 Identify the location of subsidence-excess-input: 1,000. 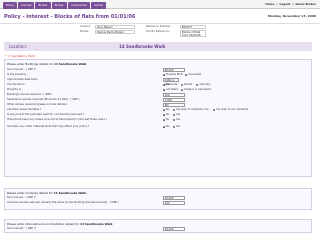
(174, 100).